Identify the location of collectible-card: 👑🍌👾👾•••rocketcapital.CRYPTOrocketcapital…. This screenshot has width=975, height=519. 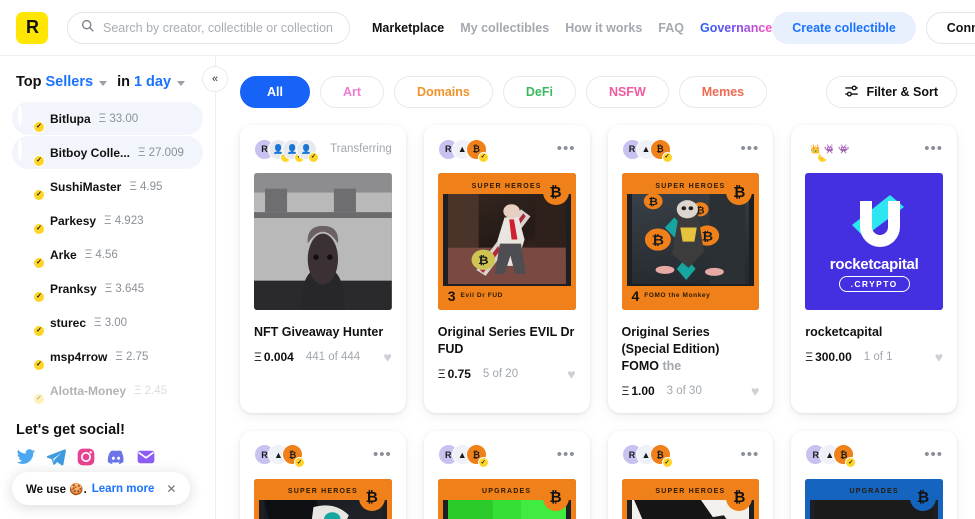
(874, 269).